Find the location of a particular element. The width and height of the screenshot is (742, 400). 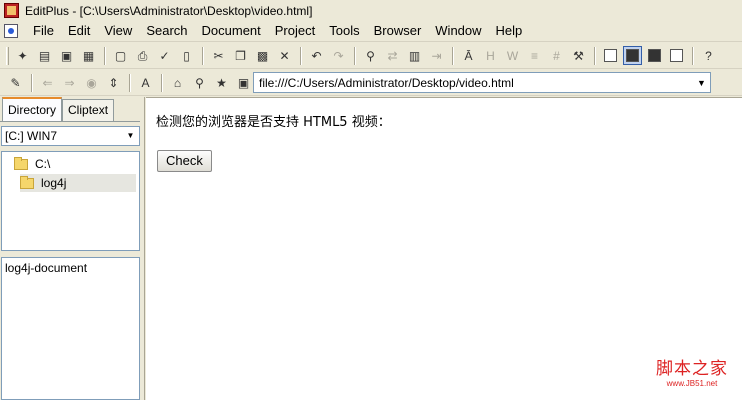

folder-icon is located at coordinates (21, 163).